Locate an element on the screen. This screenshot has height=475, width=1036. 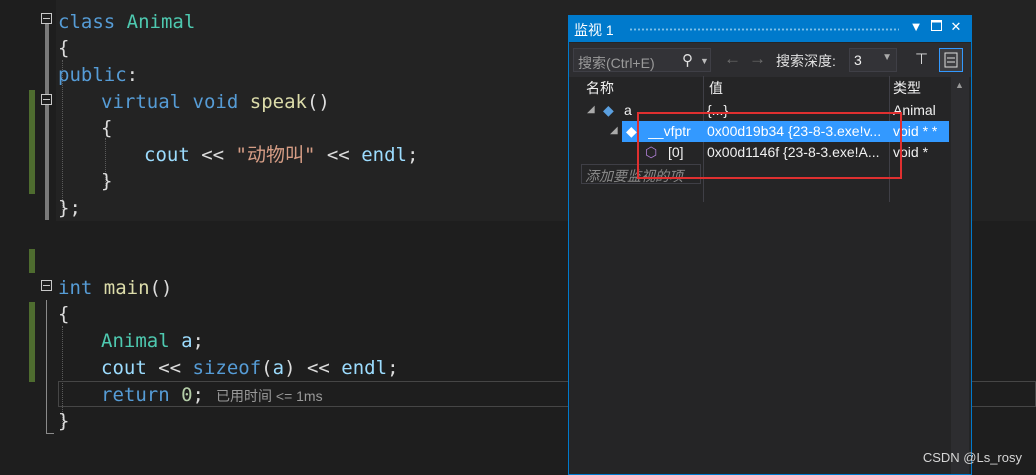
pin-filter-icon: ⊤ is located at coordinates (921, 59).